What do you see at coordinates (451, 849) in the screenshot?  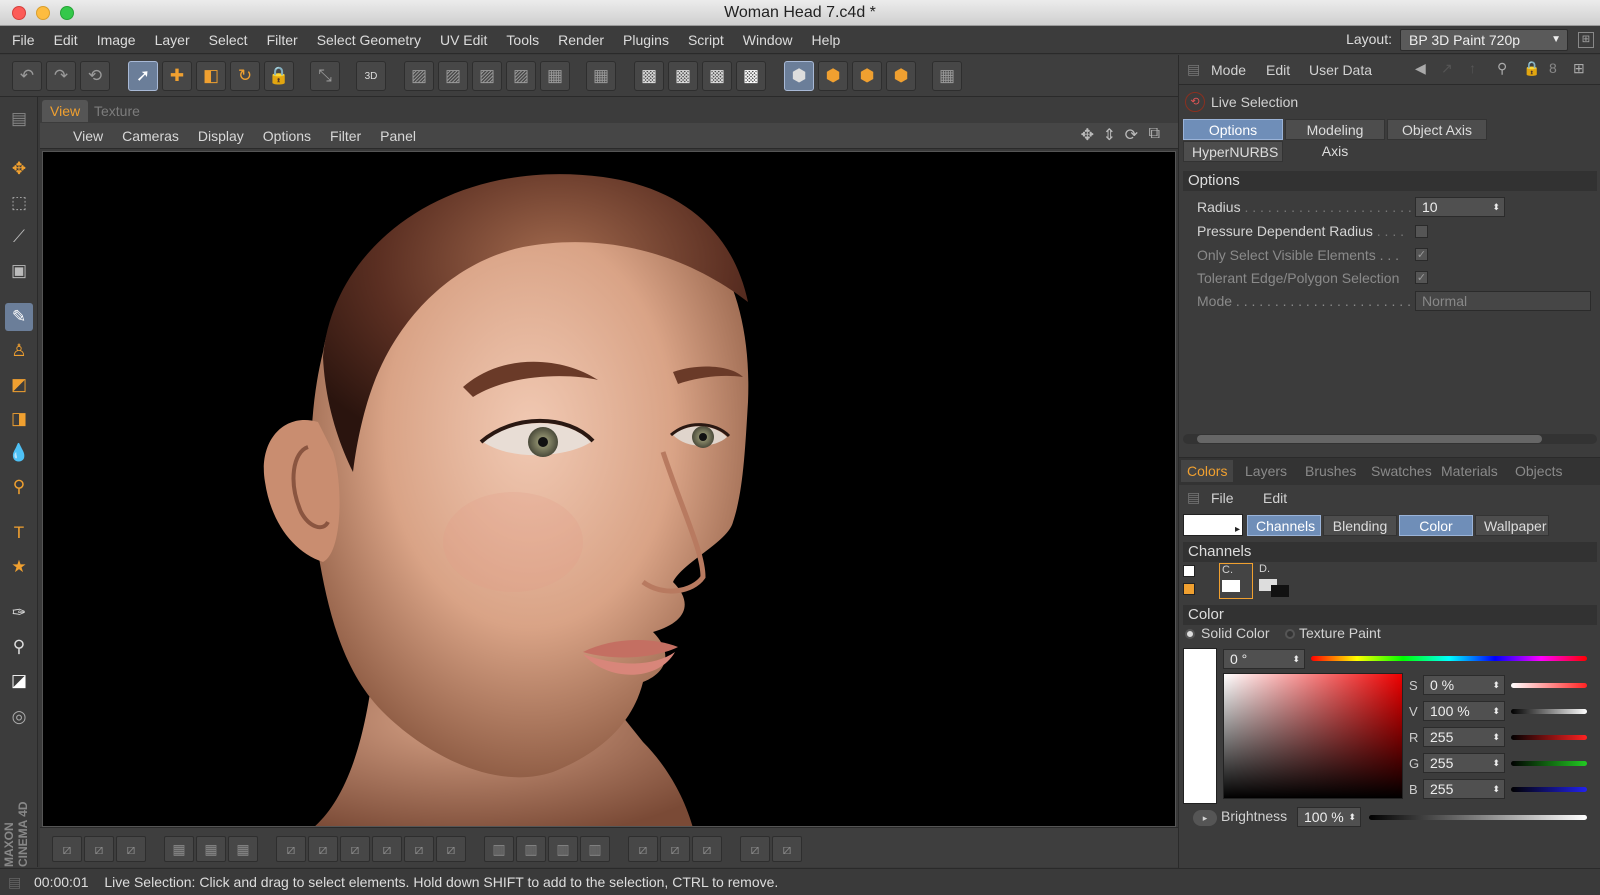 I see `uv-tool-12-button: ⧄` at bounding box center [451, 849].